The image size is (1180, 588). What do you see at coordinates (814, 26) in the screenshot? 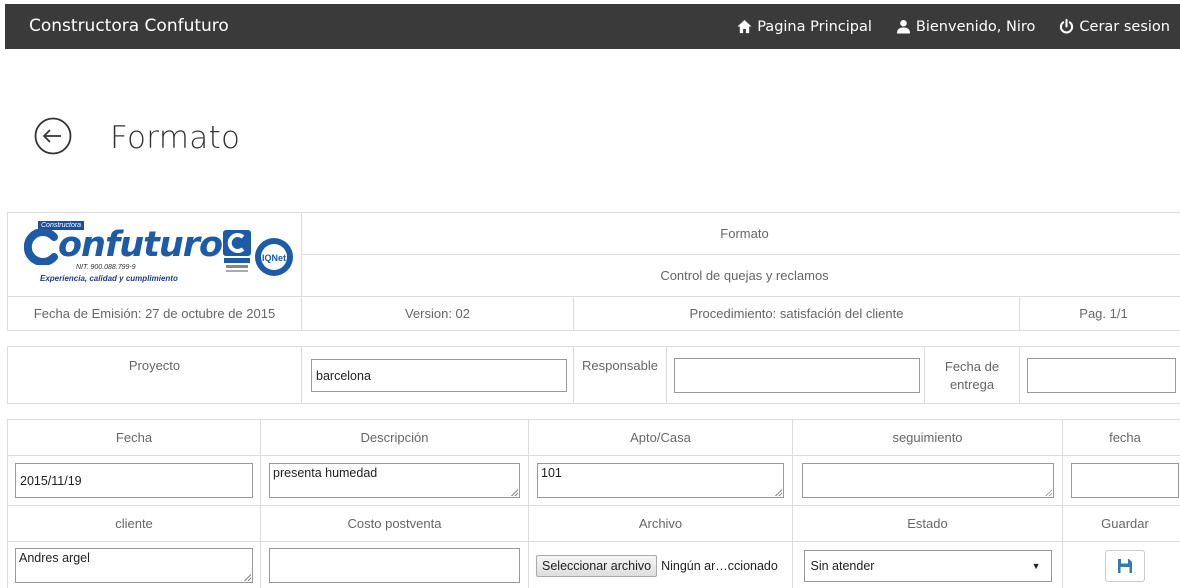
I see `nav-home-label: Pagina Principal` at bounding box center [814, 26].